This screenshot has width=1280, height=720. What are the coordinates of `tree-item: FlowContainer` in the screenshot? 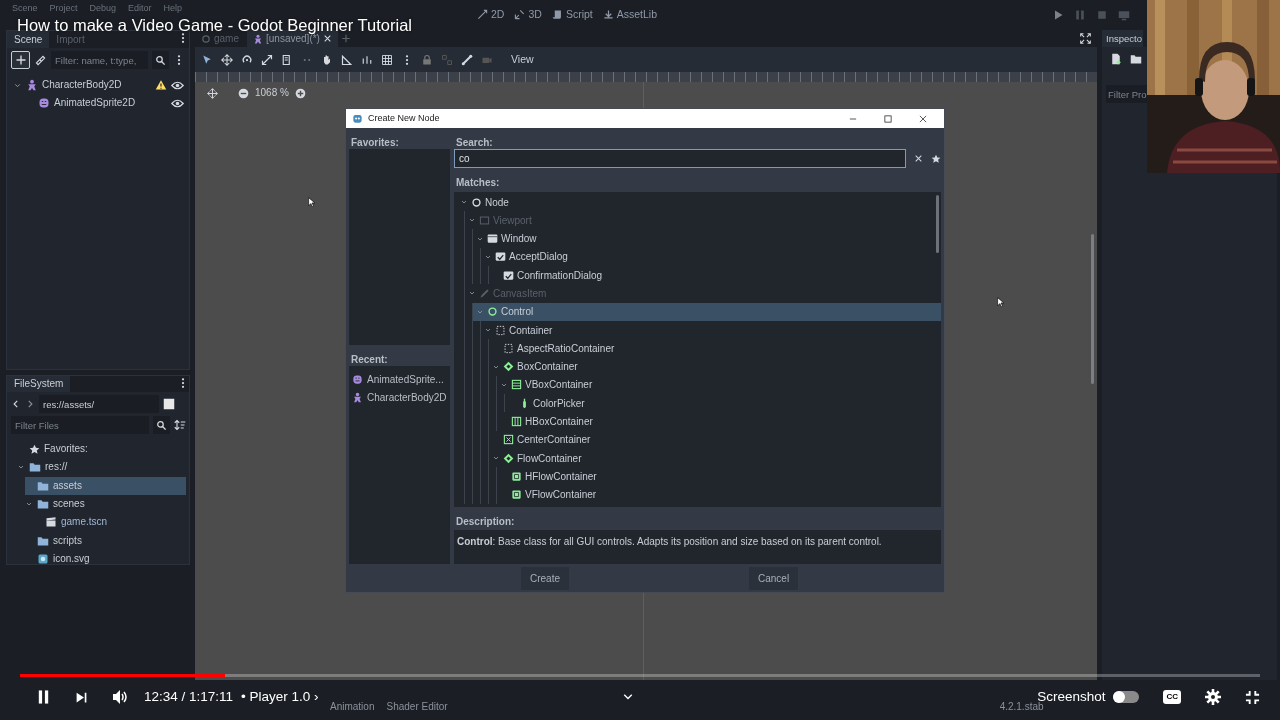 It's located at (715, 458).